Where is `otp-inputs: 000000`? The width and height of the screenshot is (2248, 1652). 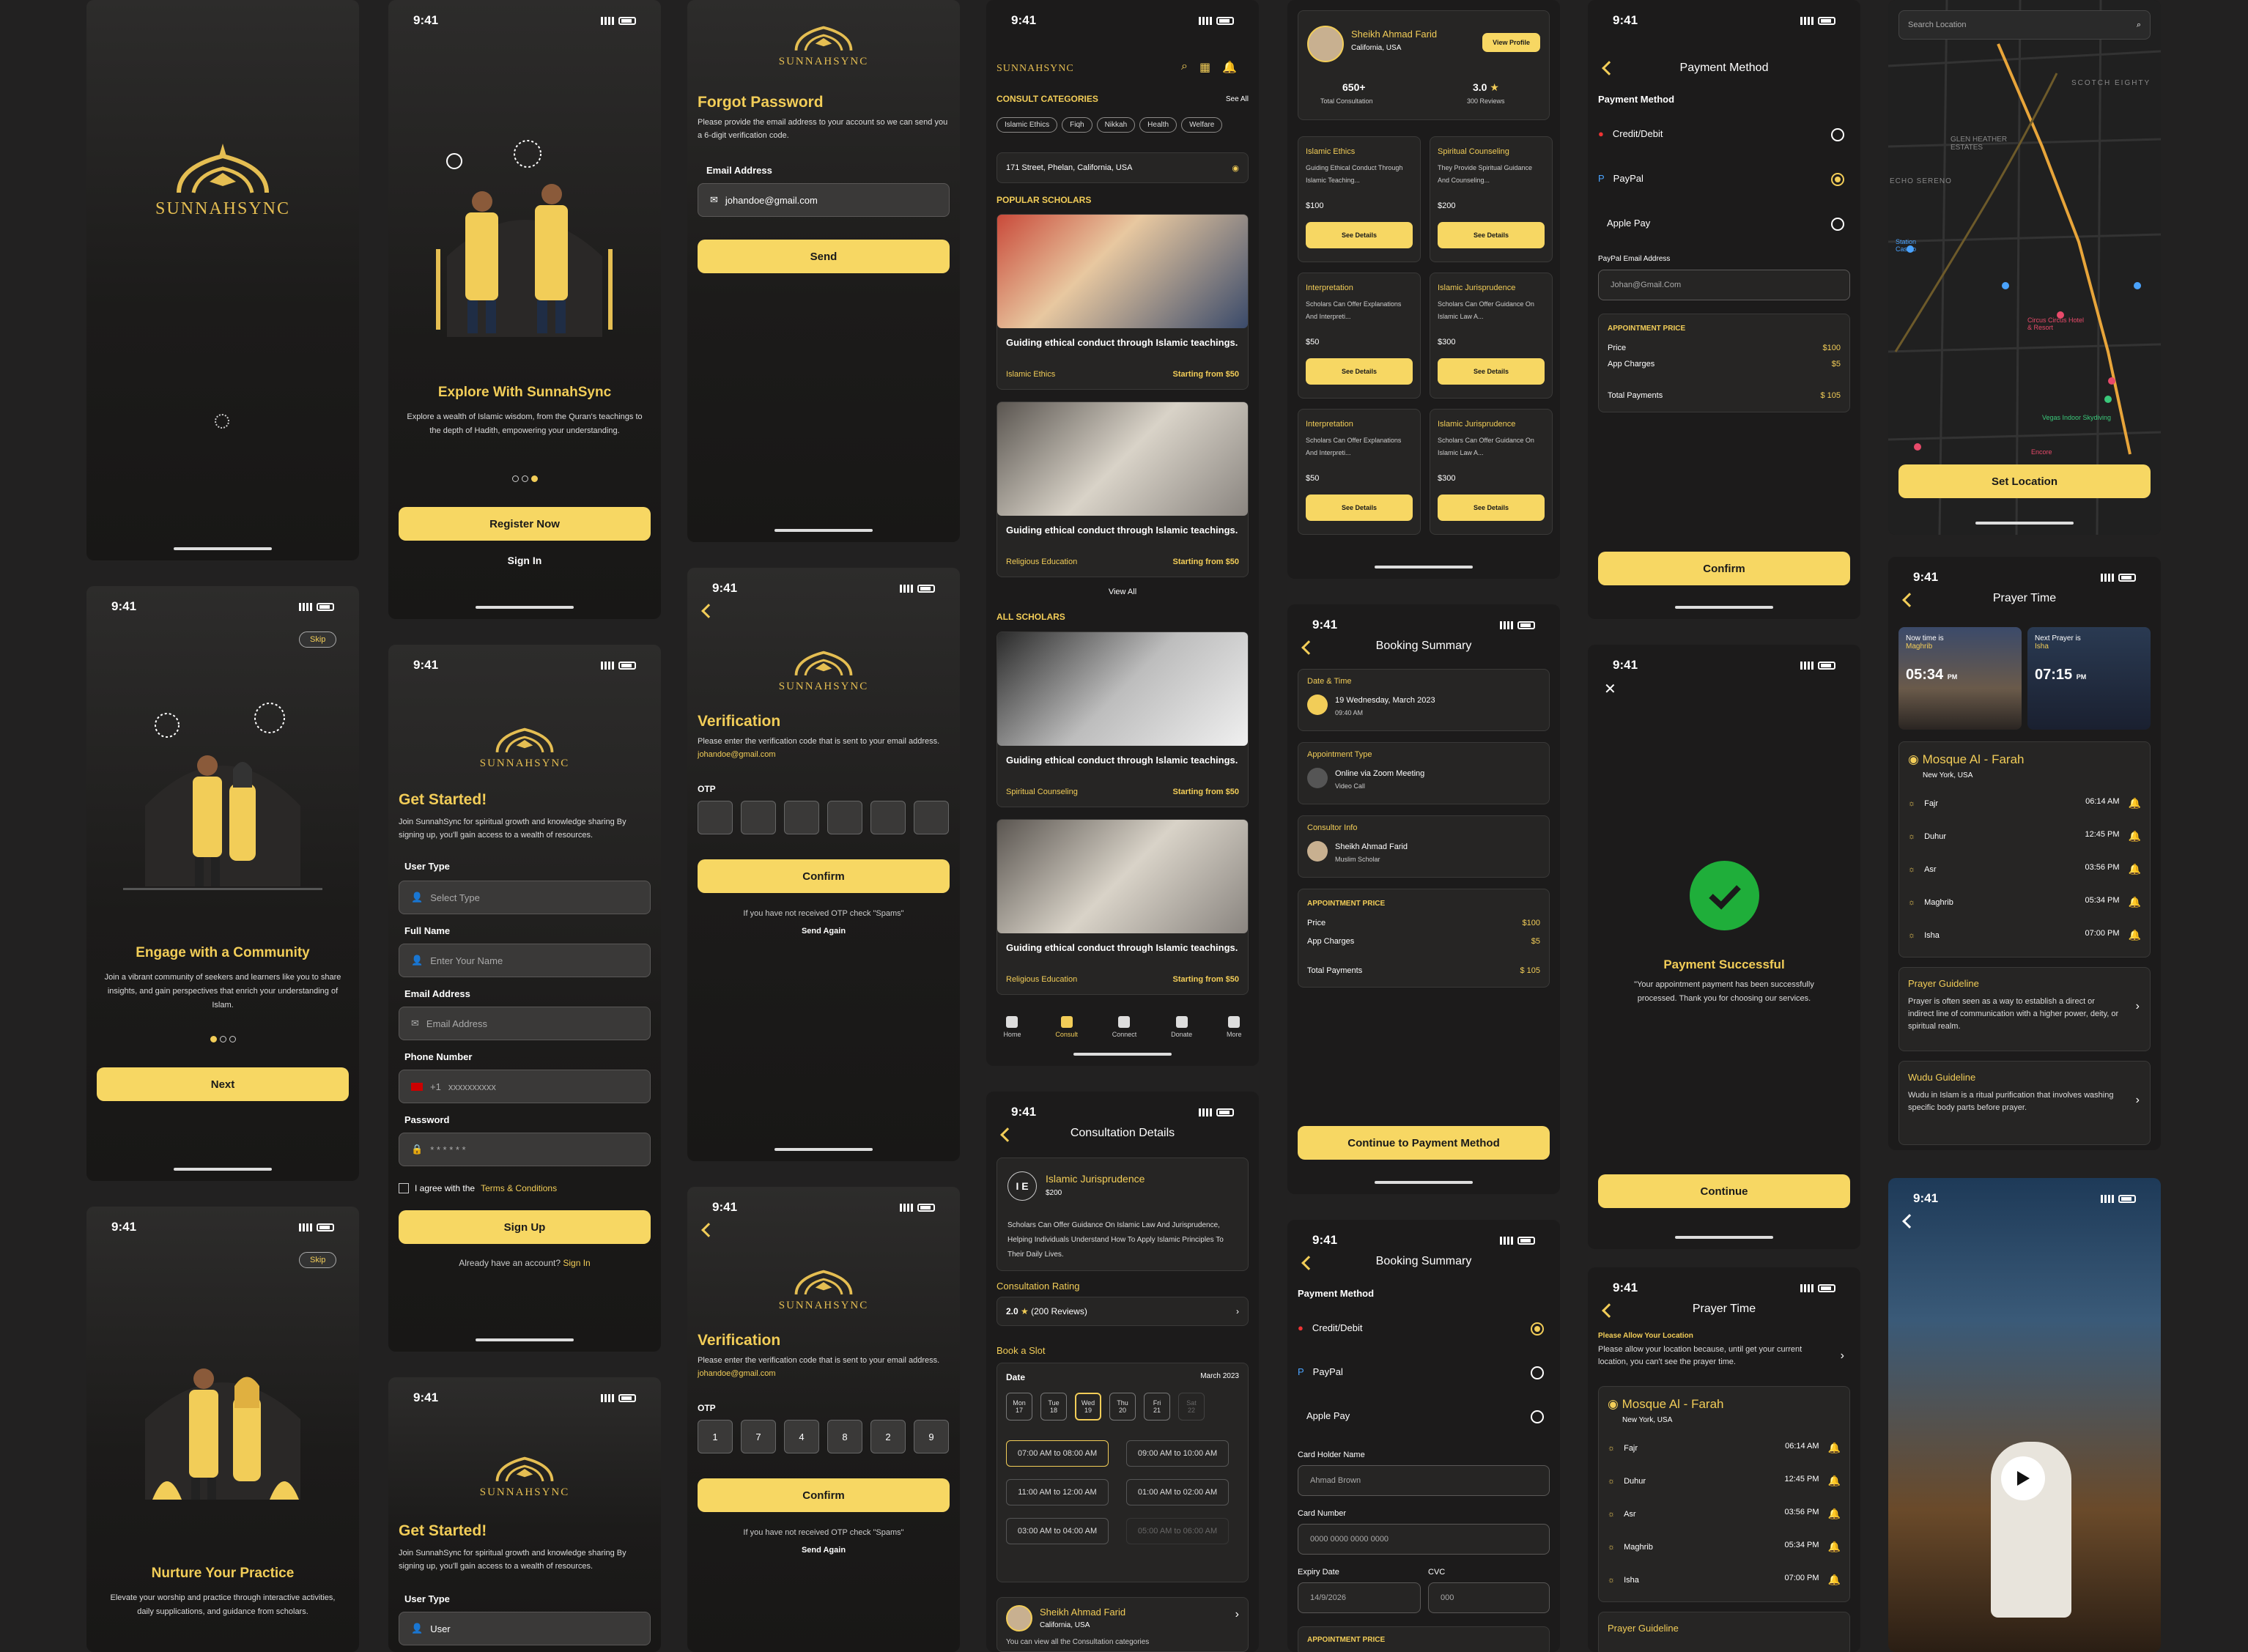 otp-inputs: 000000 is located at coordinates (827, 817).